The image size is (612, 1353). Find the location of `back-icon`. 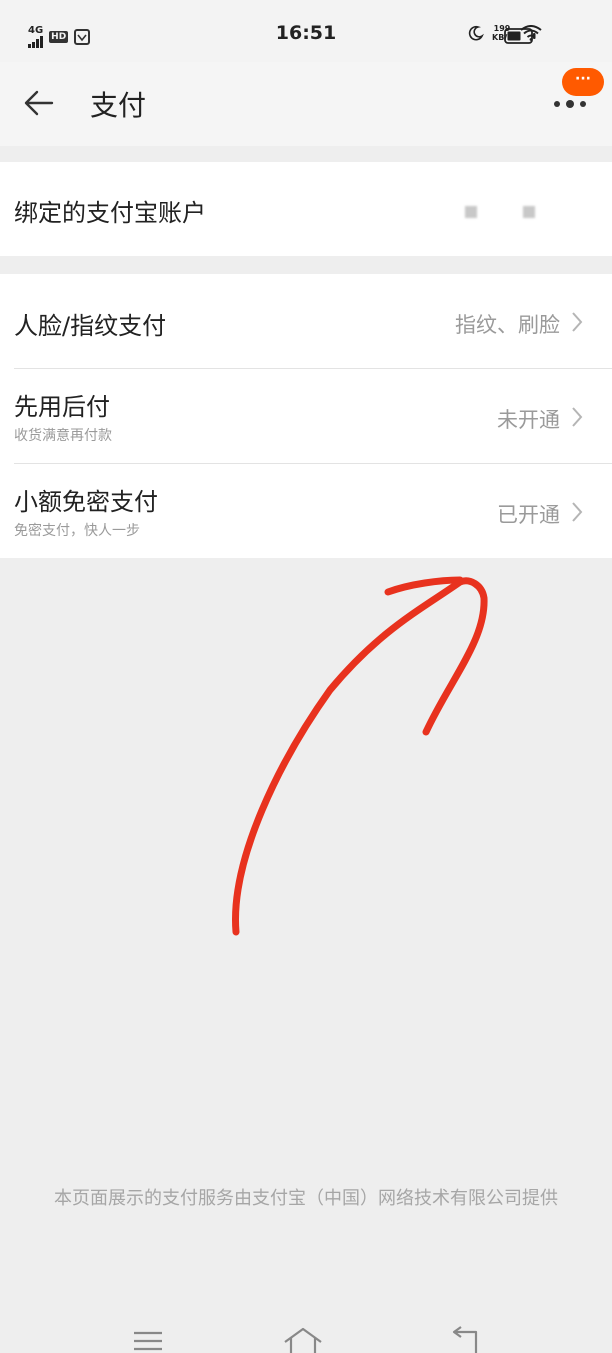

back-icon is located at coordinates (465, 1339).